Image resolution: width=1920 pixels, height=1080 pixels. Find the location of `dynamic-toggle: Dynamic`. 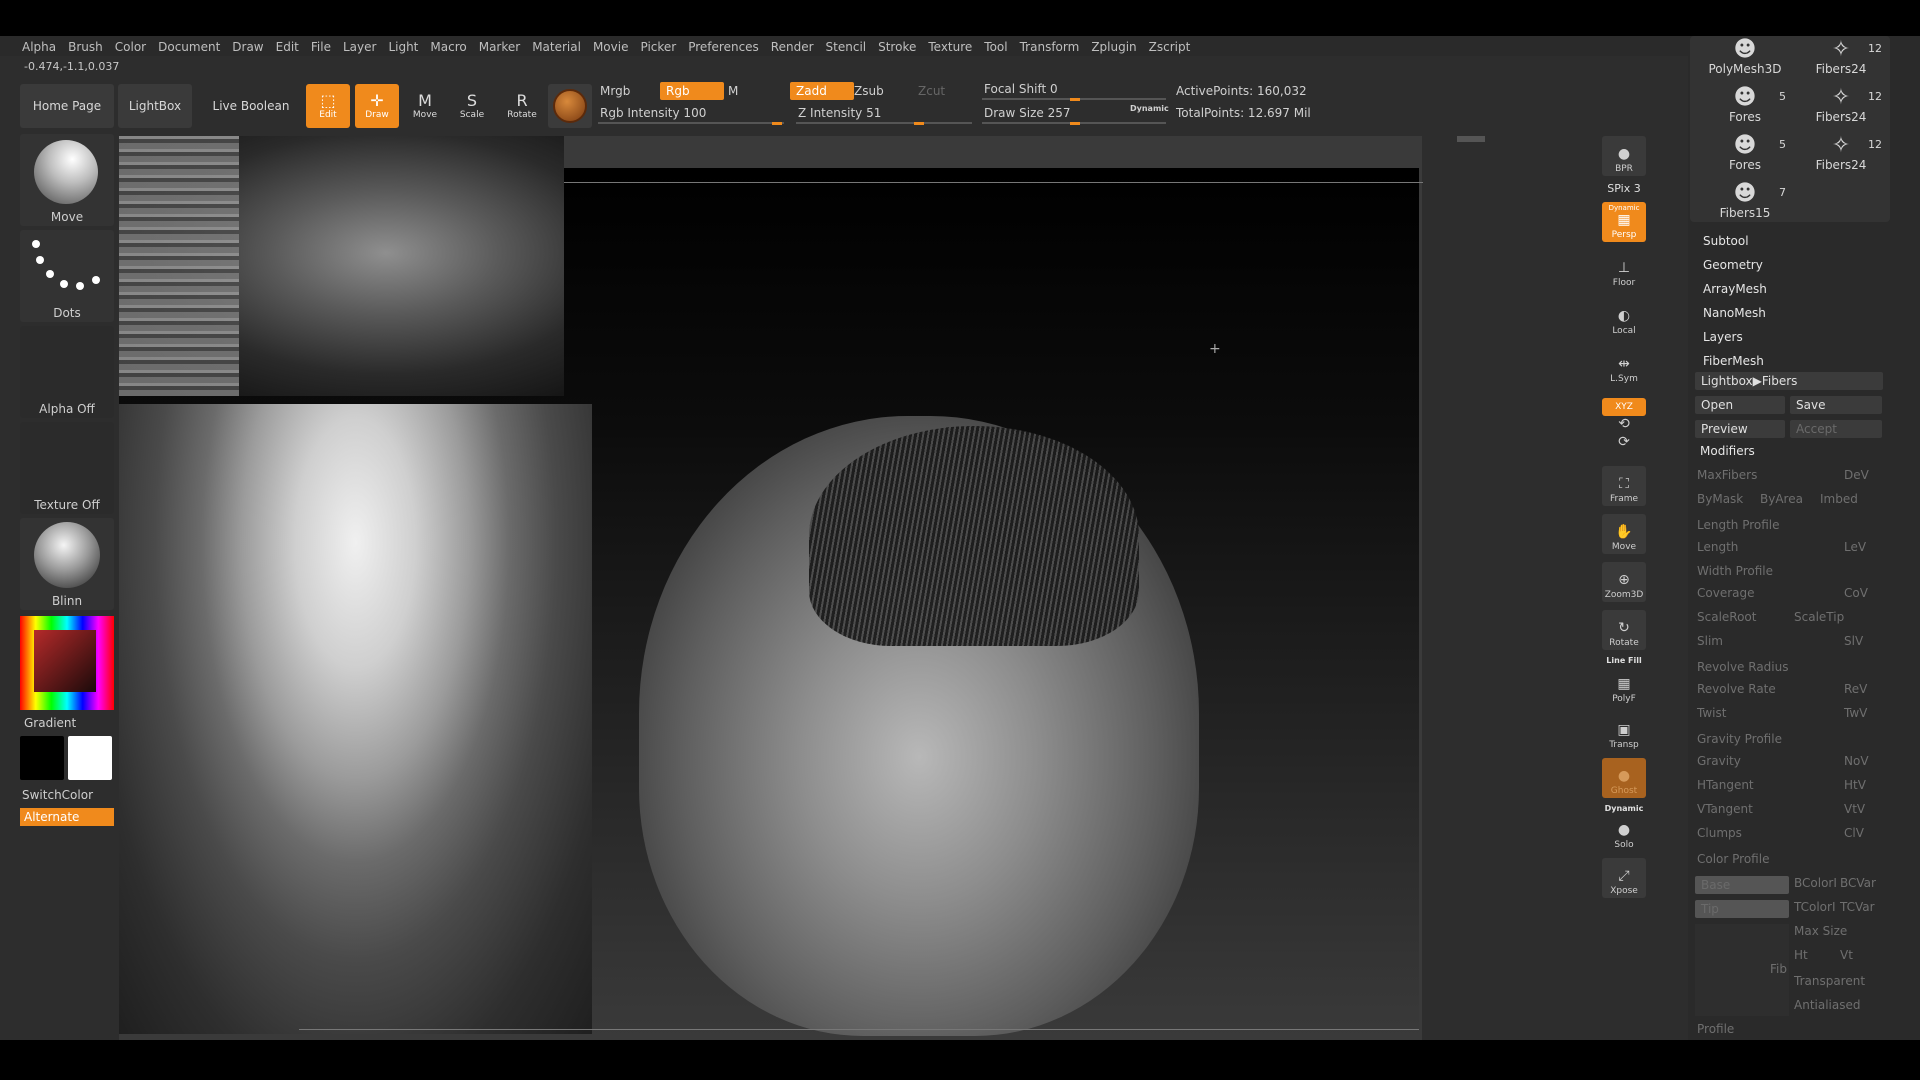

dynamic-toggle: Dynamic is located at coordinates (1149, 108).